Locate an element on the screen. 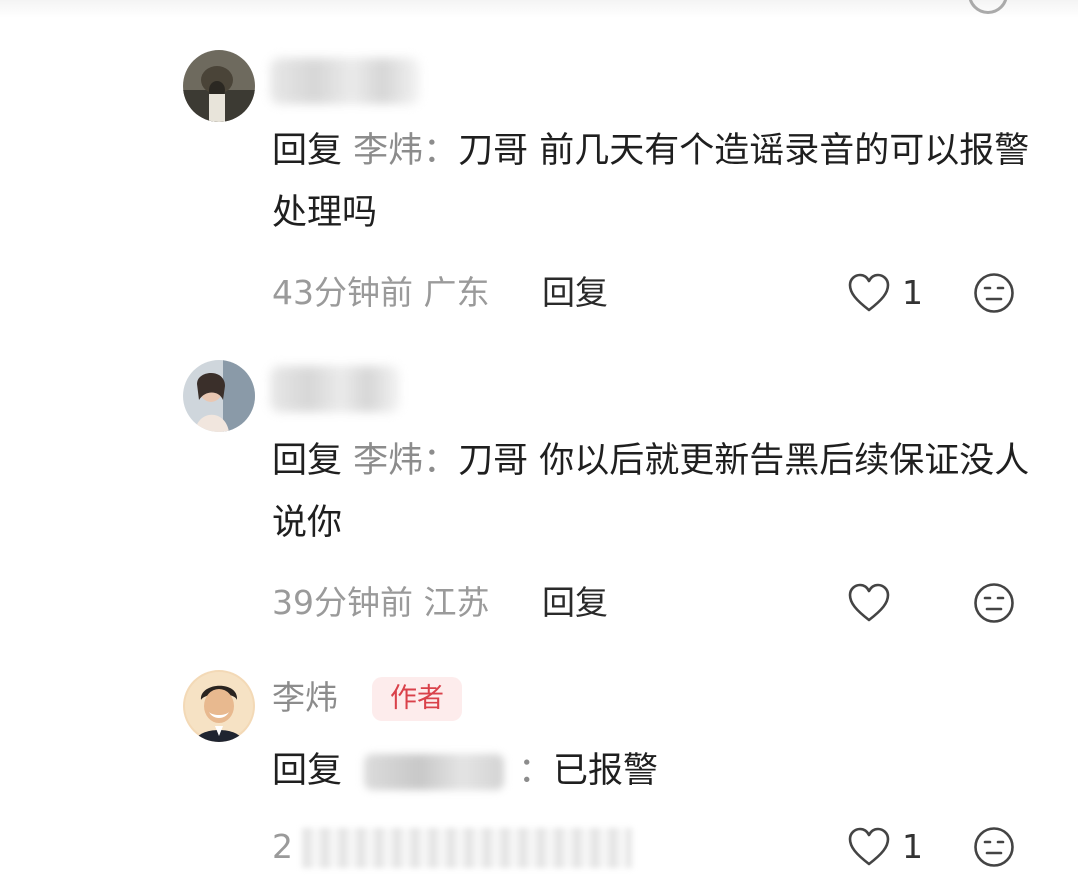 This screenshot has height=891, width=1078. region: 江苏 is located at coordinates (456, 602).